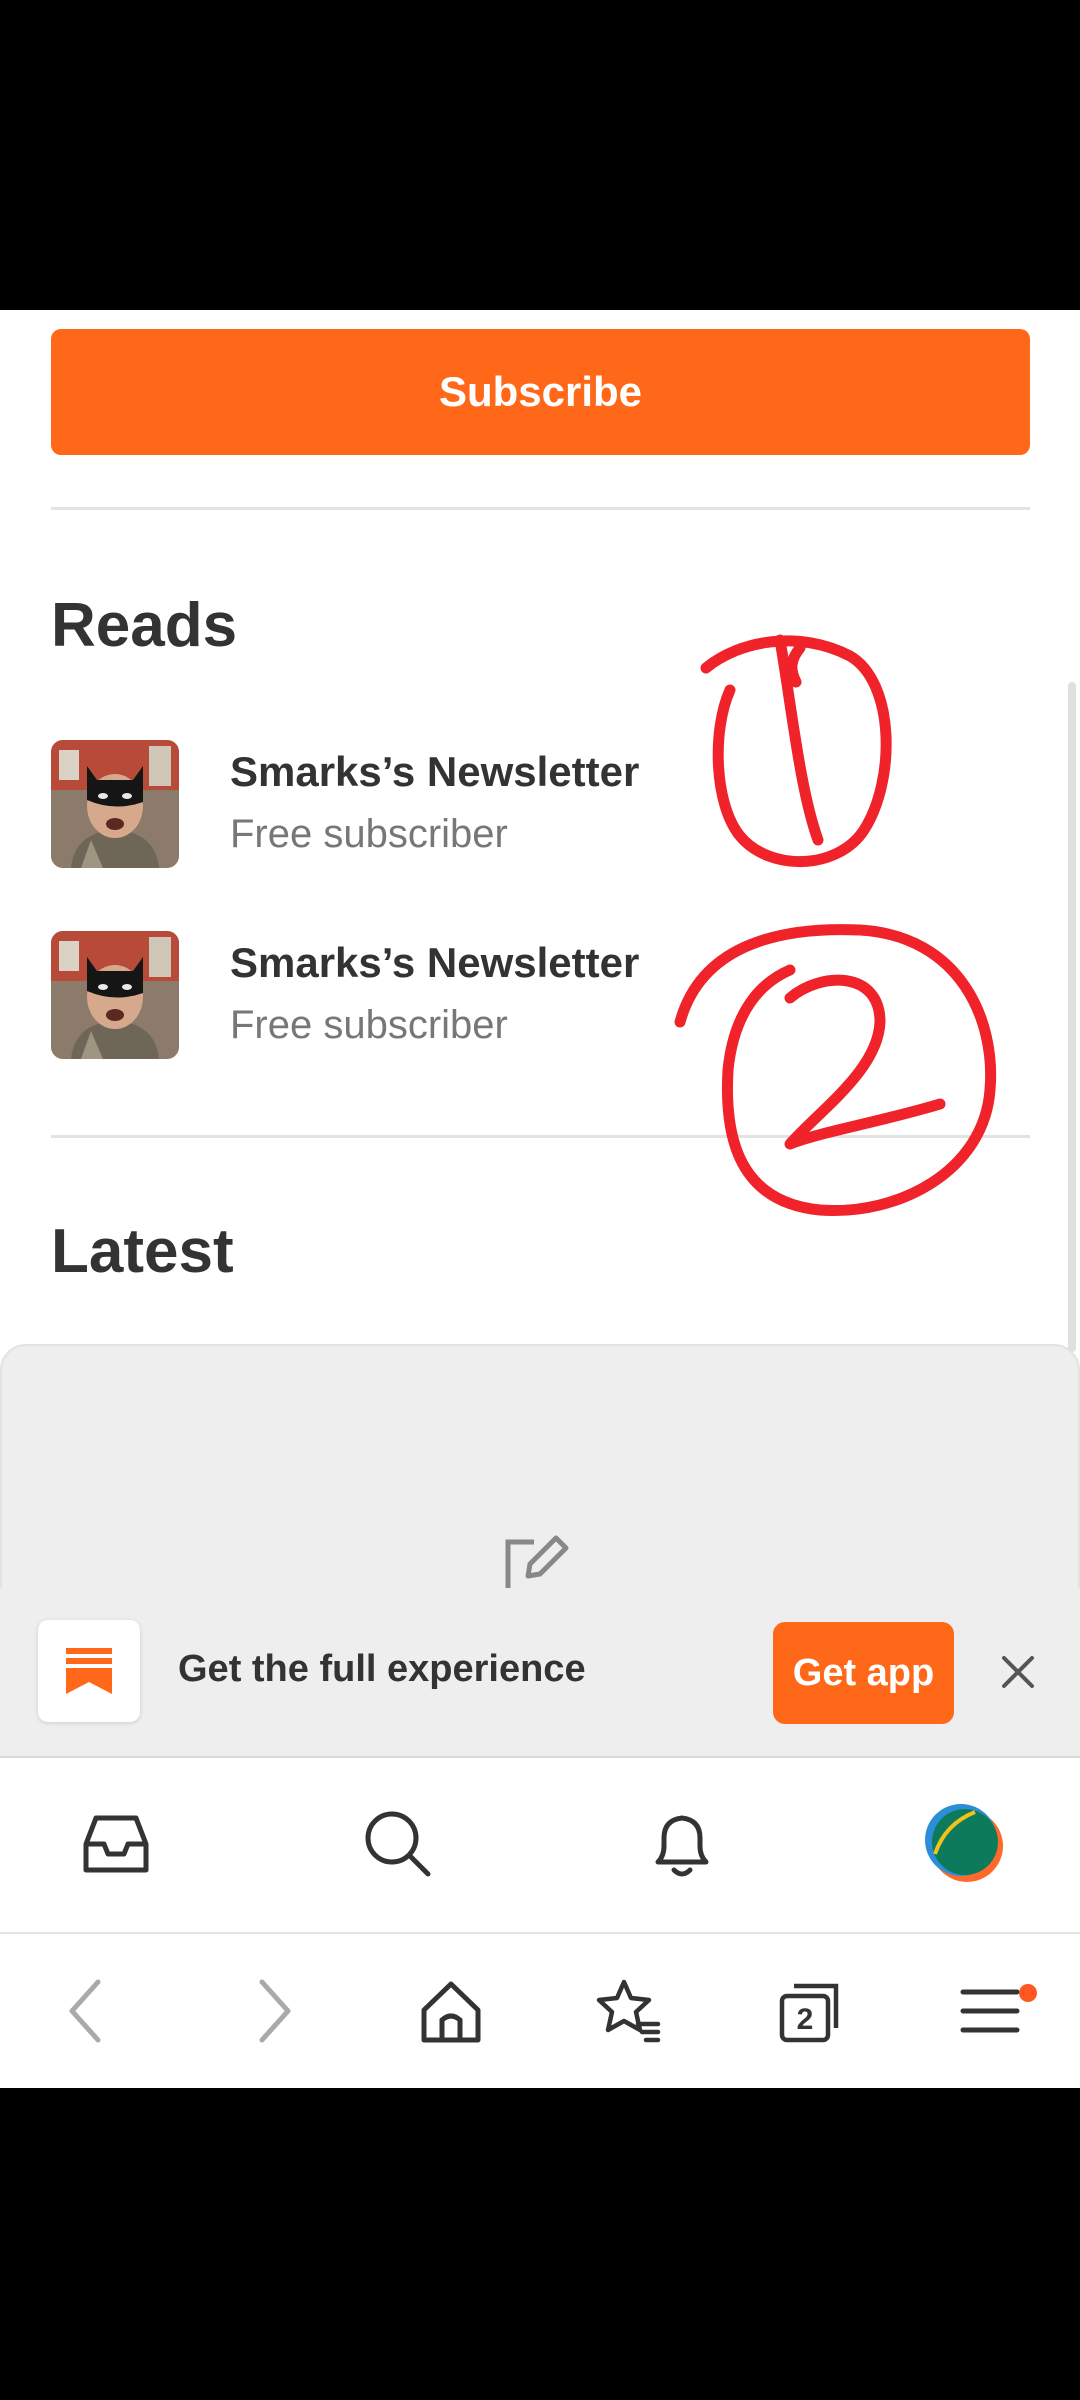  Describe the element at coordinates (116, 1844) in the screenshot. I see `inbox-icon` at that location.